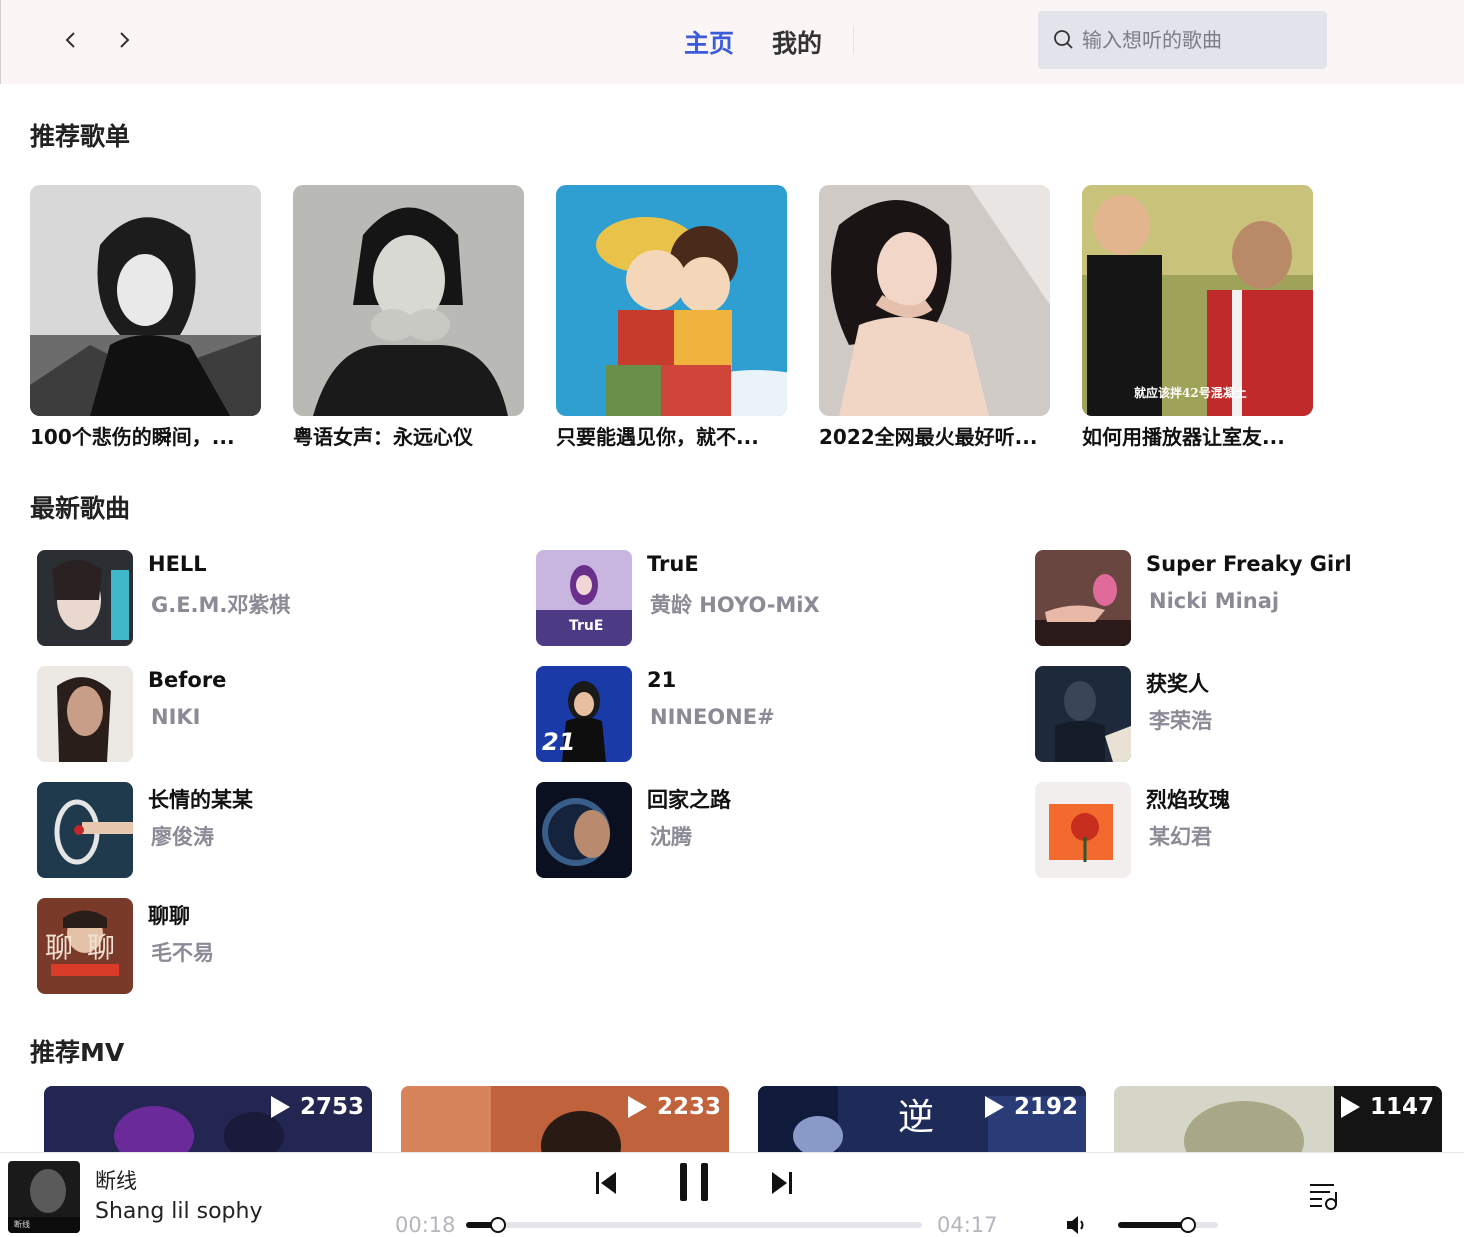  I want to click on chevron-left-icon, so click(70, 40).